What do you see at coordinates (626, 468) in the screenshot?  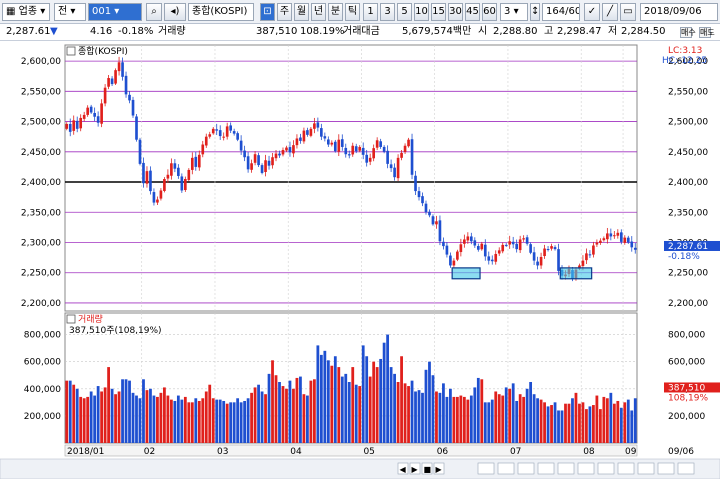 I see `tool-4-icon` at bounding box center [626, 468].